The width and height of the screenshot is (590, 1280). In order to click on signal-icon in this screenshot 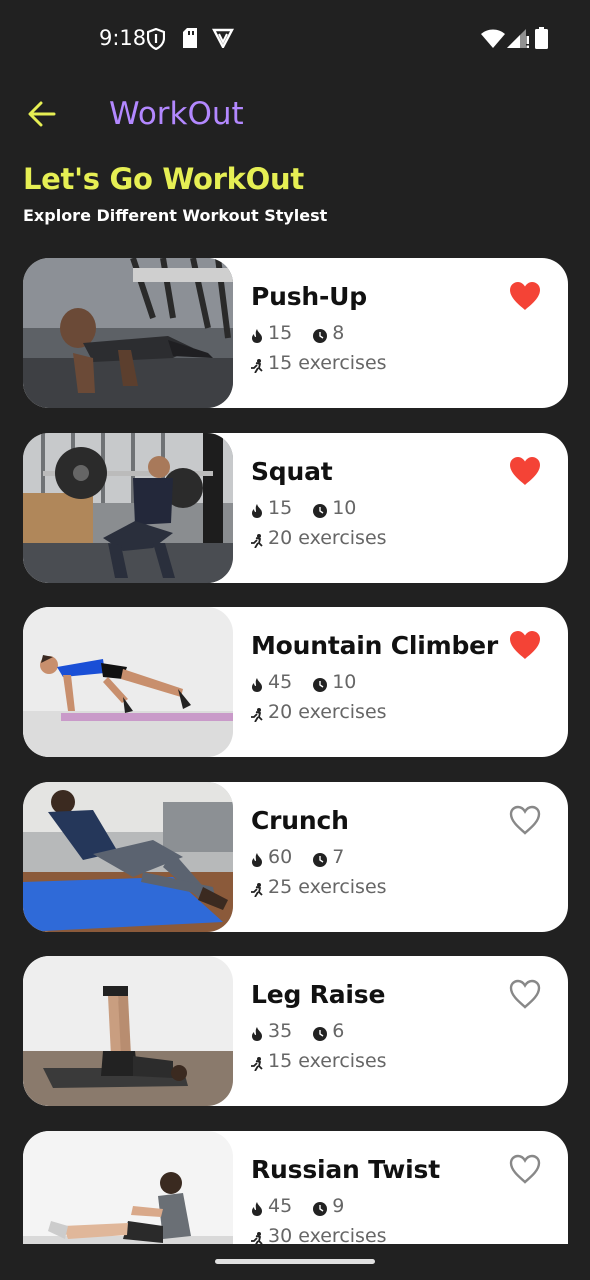, I will do `click(518, 41)`.